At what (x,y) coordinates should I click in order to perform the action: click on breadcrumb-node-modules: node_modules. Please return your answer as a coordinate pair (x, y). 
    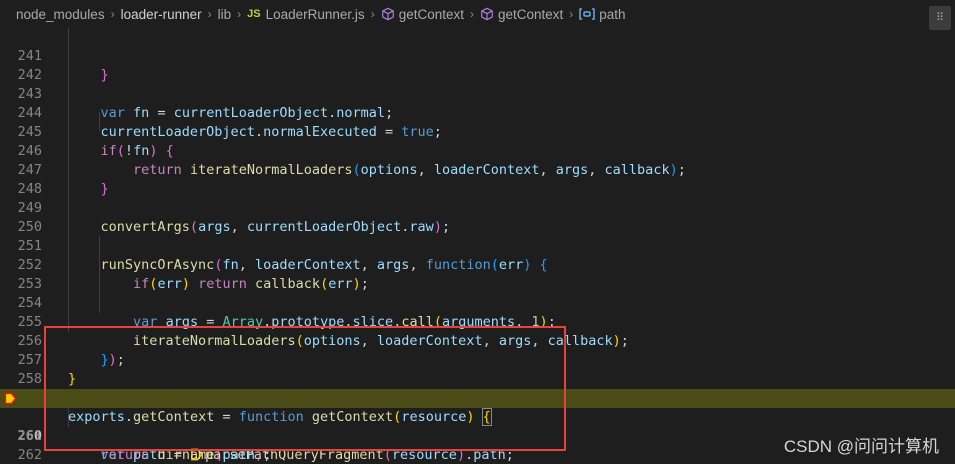
    Looking at the image, I should click on (60, 14).